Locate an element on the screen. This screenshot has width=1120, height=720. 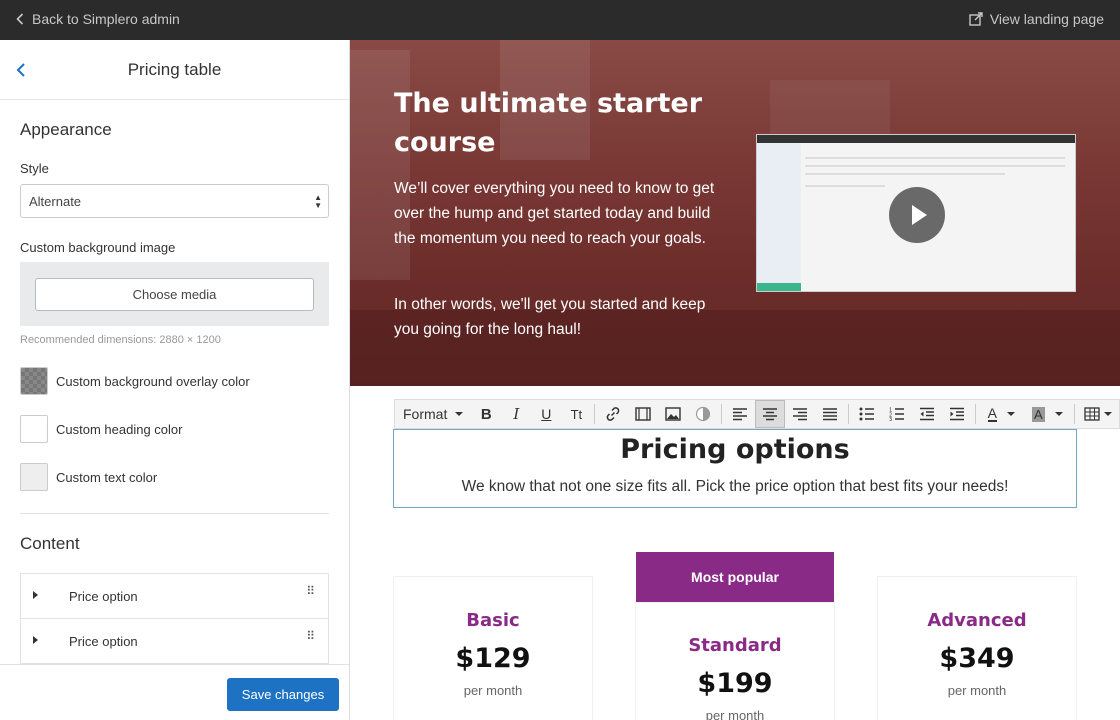
price-card-advanced: Advanced $349 per month is located at coordinates (977, 648).